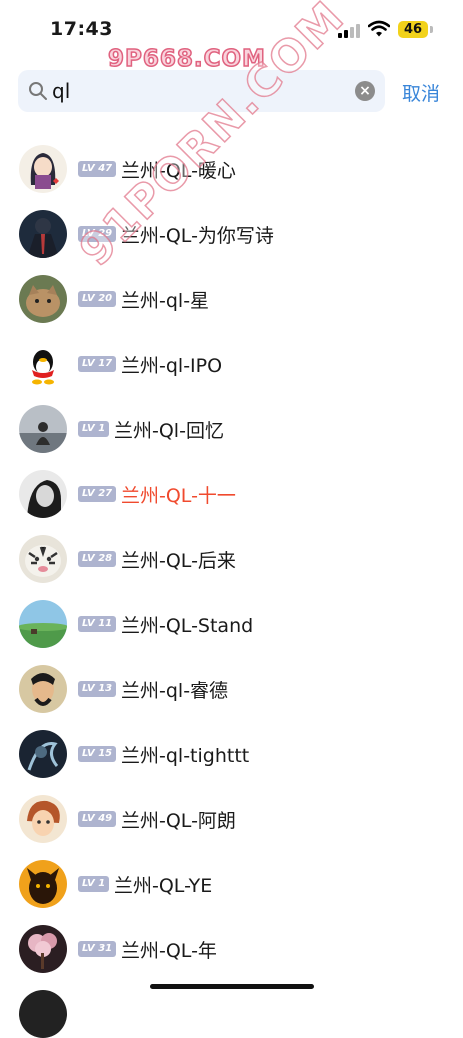  I want to click on level-badge: LV 31, so click(97, 949).